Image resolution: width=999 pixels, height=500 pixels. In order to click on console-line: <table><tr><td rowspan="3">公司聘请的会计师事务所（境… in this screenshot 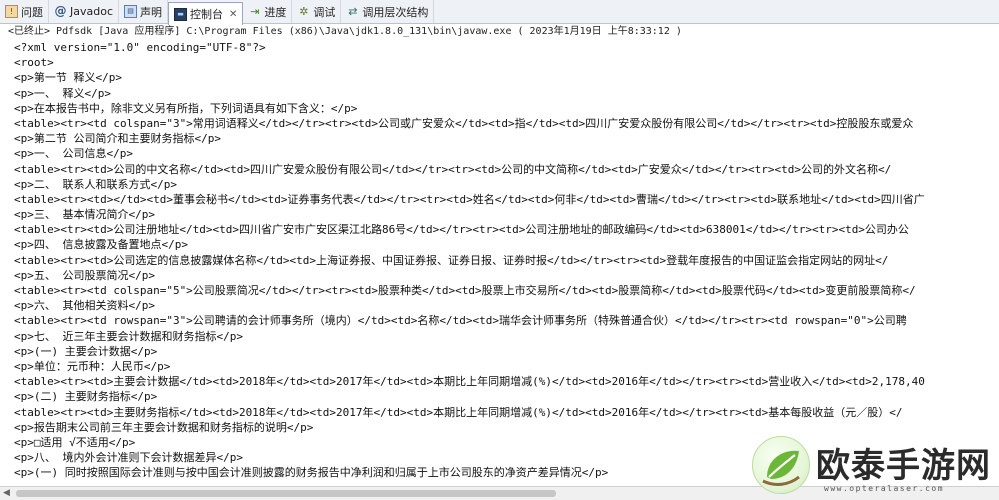, I will do `click(460, 321)`.